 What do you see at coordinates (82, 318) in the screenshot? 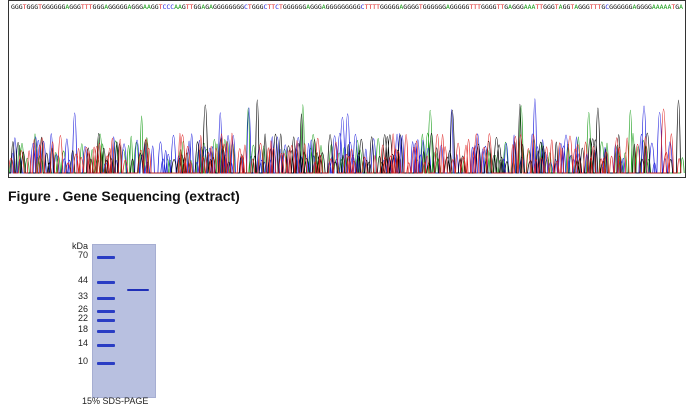
I see `marker-label-22: 22` at bounding box center [82, 318].